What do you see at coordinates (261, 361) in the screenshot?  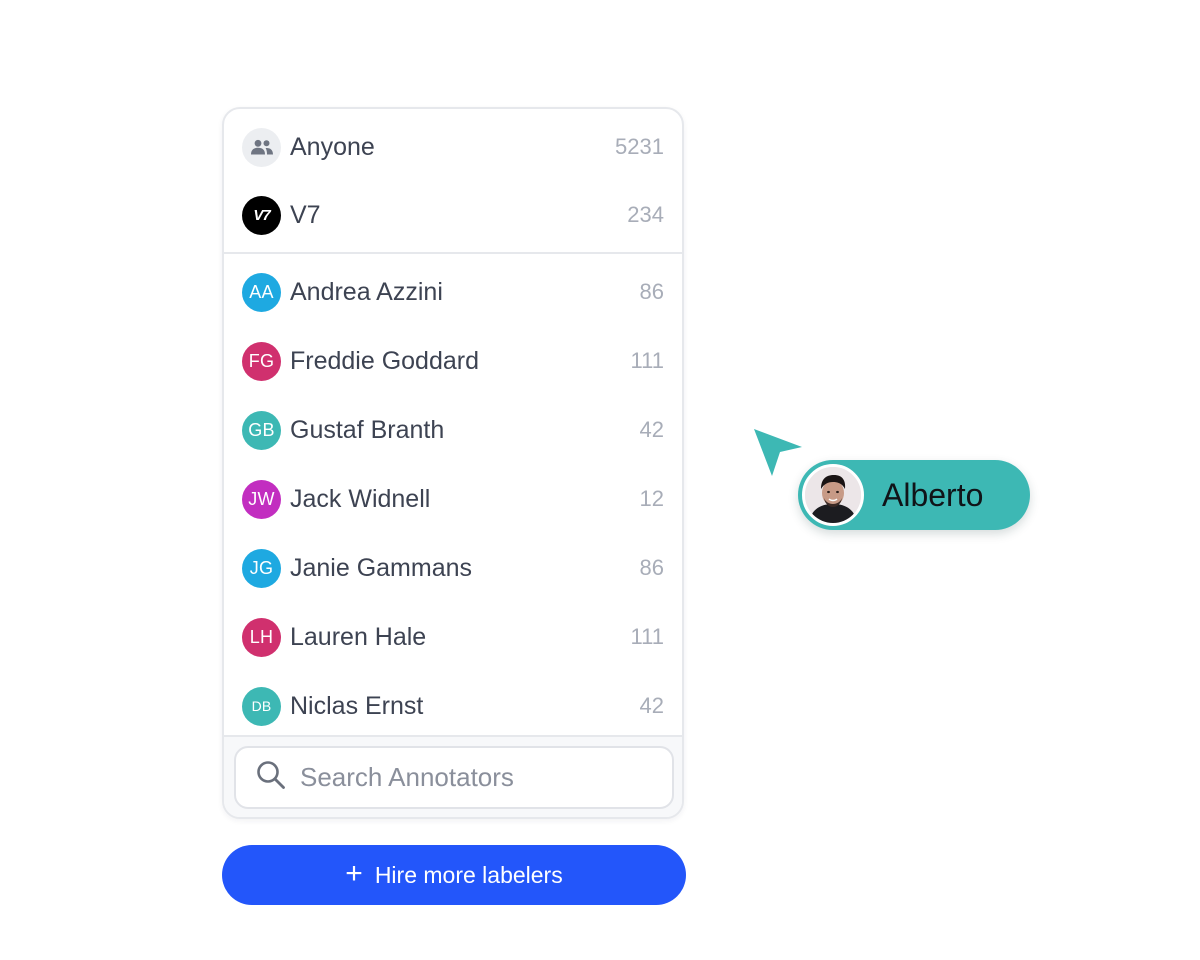 I see `annotator-avatar: FG` at bounding box center [261, 361].